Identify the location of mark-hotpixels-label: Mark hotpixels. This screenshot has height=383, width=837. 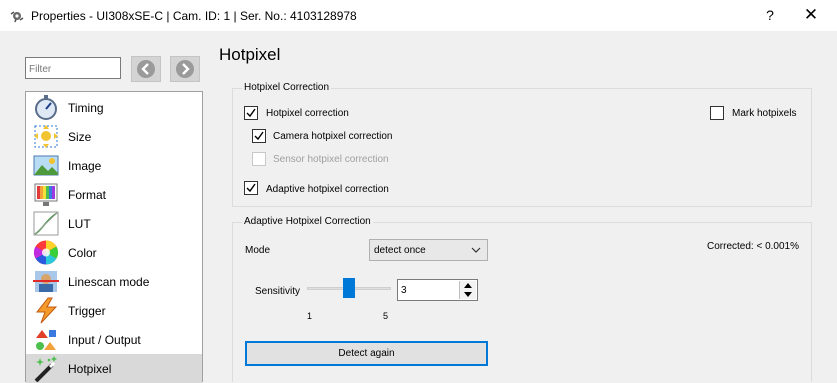
(764, 113).